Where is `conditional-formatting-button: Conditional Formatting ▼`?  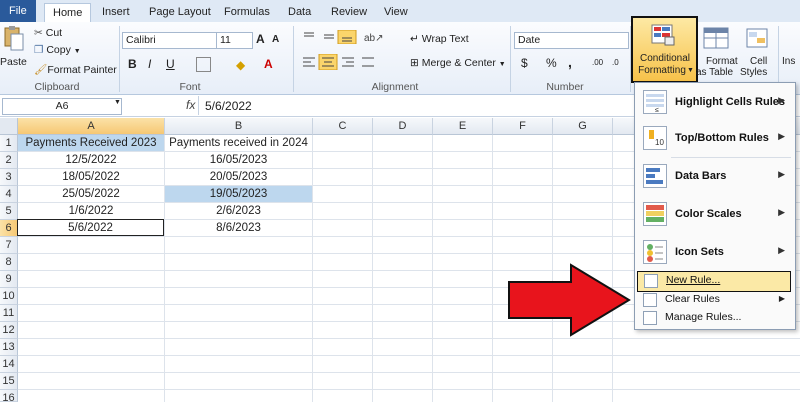 conditional-formatting-button: Conditional Formatting ▼ is located at coordinates (664, 49).